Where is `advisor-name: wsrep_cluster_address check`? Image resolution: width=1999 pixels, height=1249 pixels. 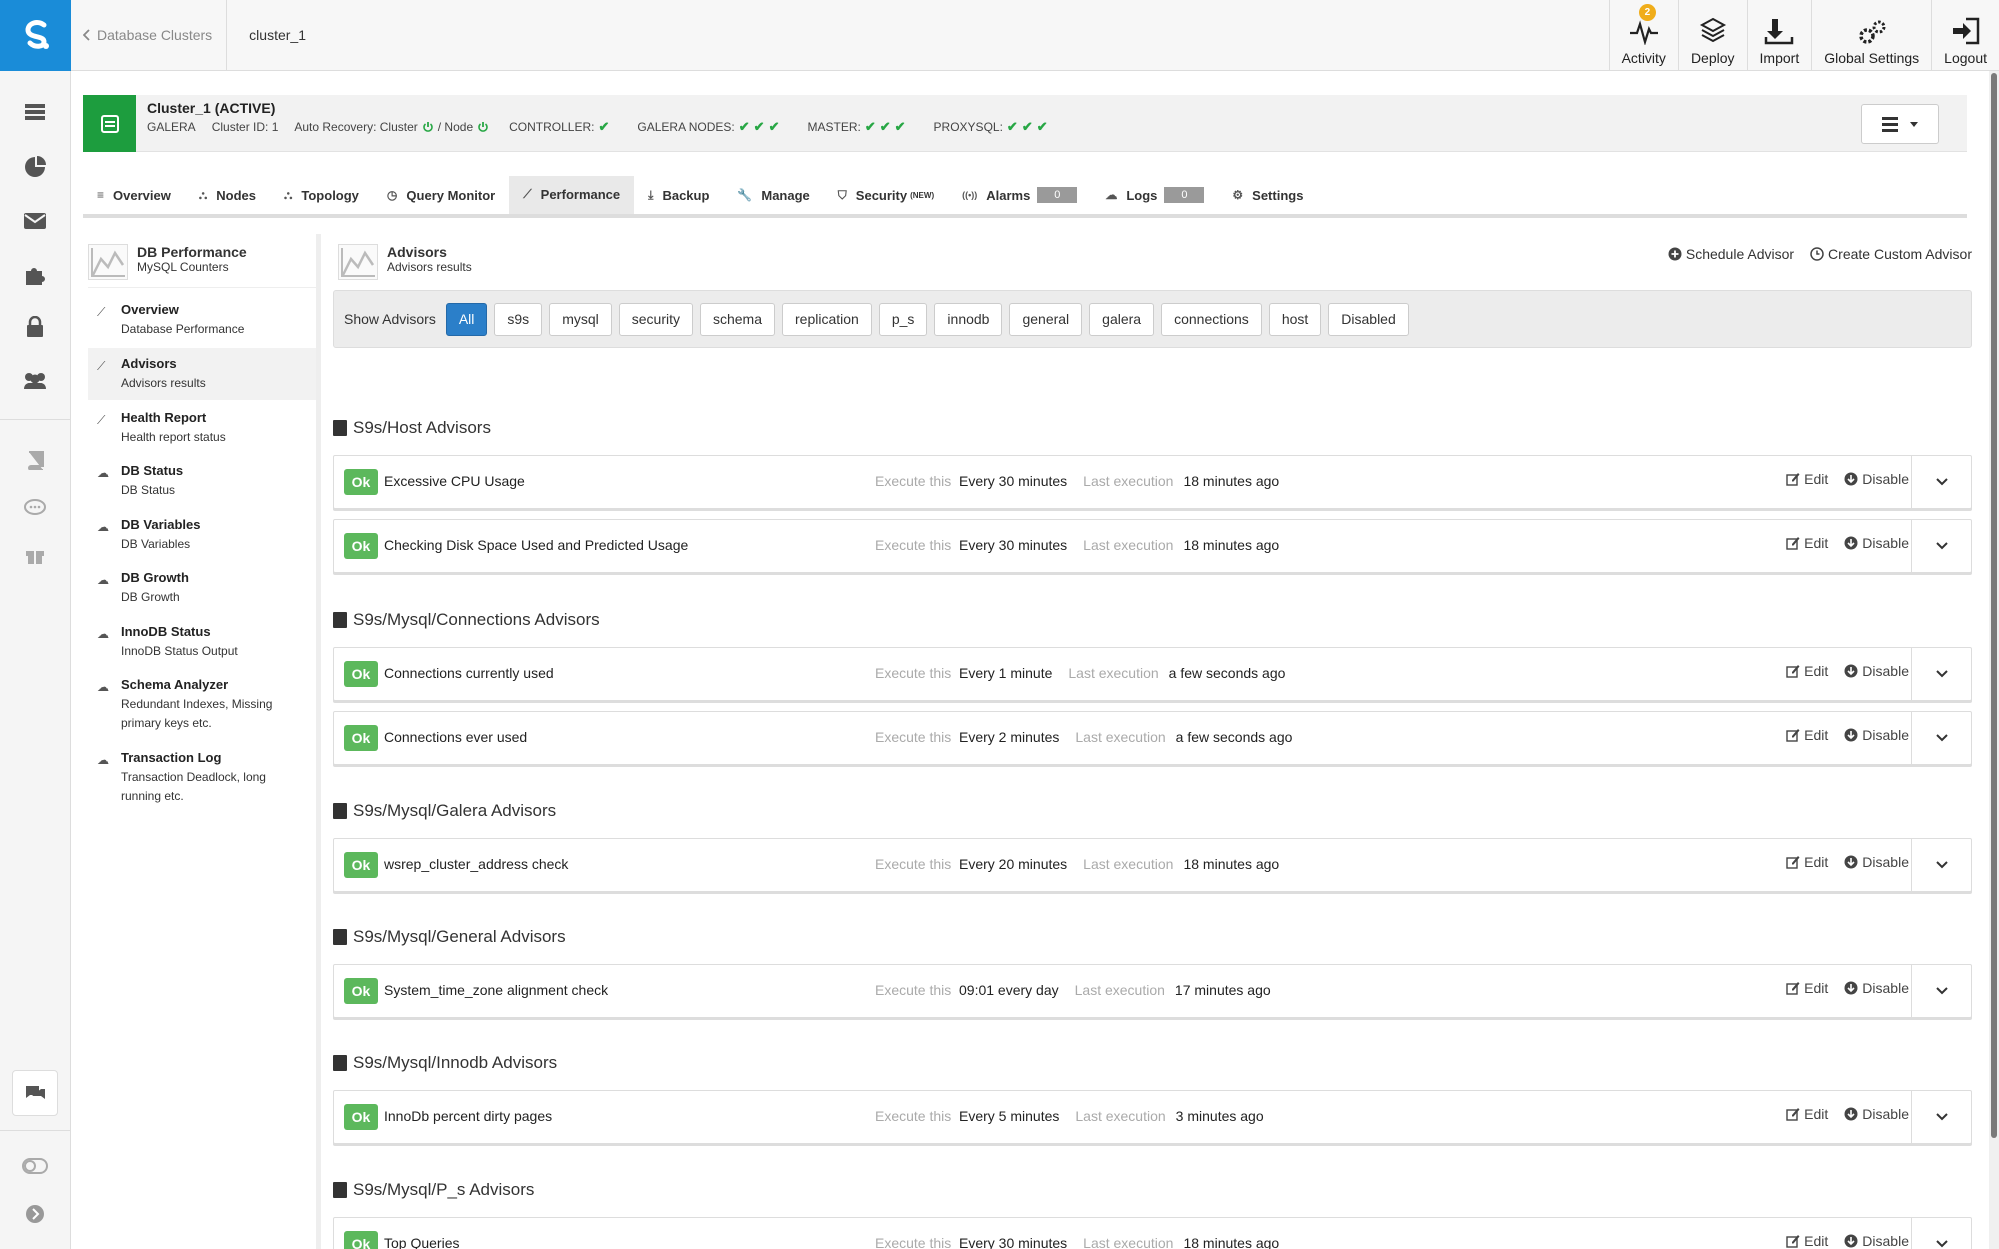 advisor-name: wsrep_cluster_address check is located at coordinates (476, 864).